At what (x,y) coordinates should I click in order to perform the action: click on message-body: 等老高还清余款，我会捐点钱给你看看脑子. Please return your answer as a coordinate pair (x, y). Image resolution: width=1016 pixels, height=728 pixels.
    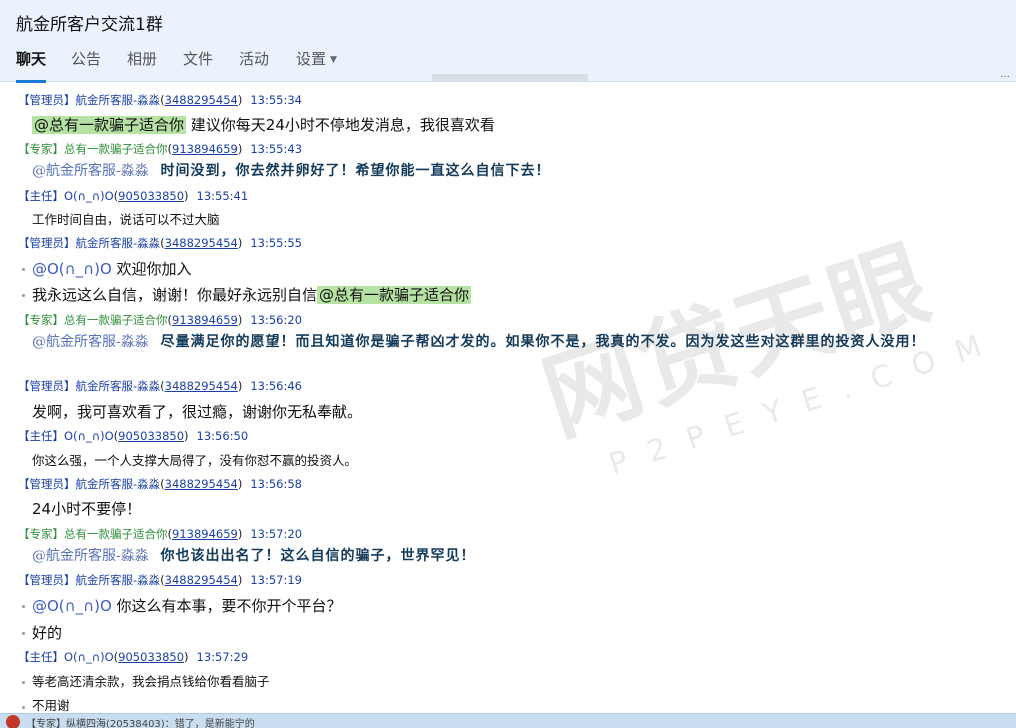
    Looking at the image, I should click on (151, 681).